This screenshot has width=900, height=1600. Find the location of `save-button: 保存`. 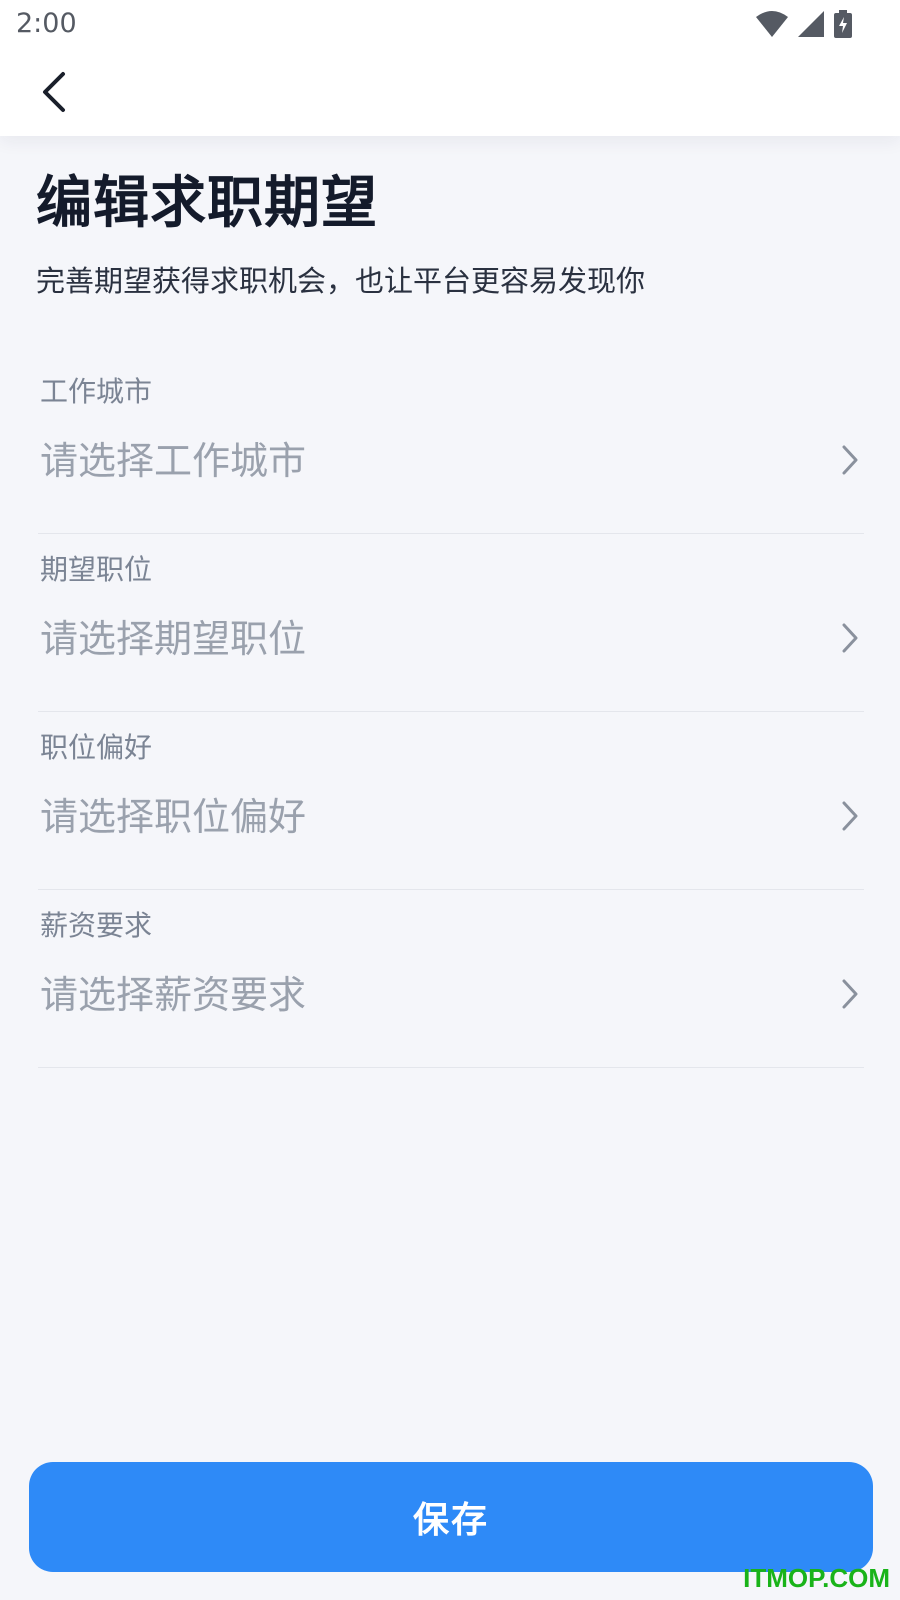

save-button: 保存 is located at coordinates (451, 1517).